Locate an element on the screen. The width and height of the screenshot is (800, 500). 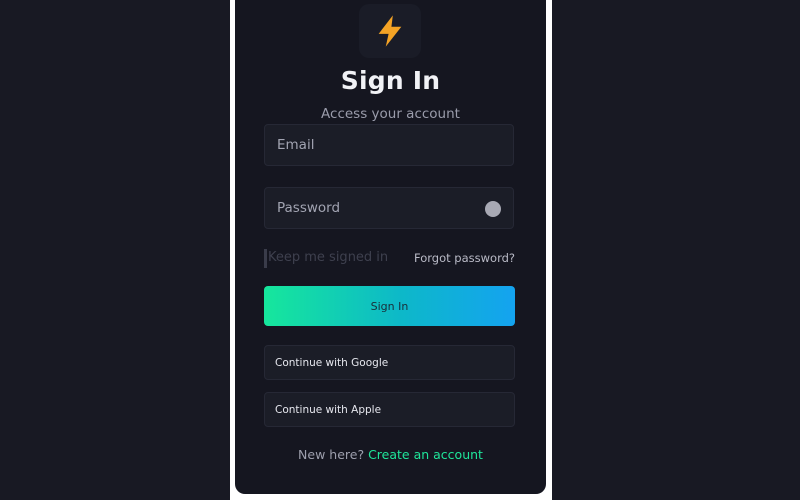
signup-prompt: New here? is located at coordinates (331, 454).